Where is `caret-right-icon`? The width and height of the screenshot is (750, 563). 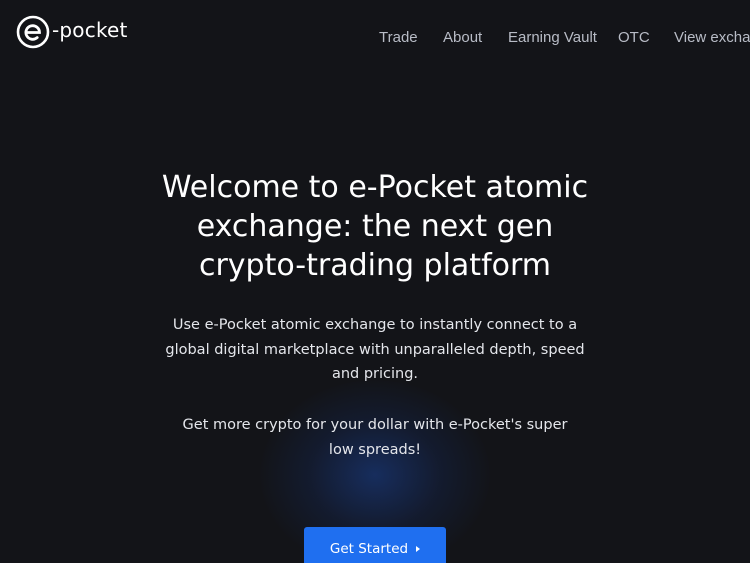
caret-right-icon is located at coordinates (418, 549).